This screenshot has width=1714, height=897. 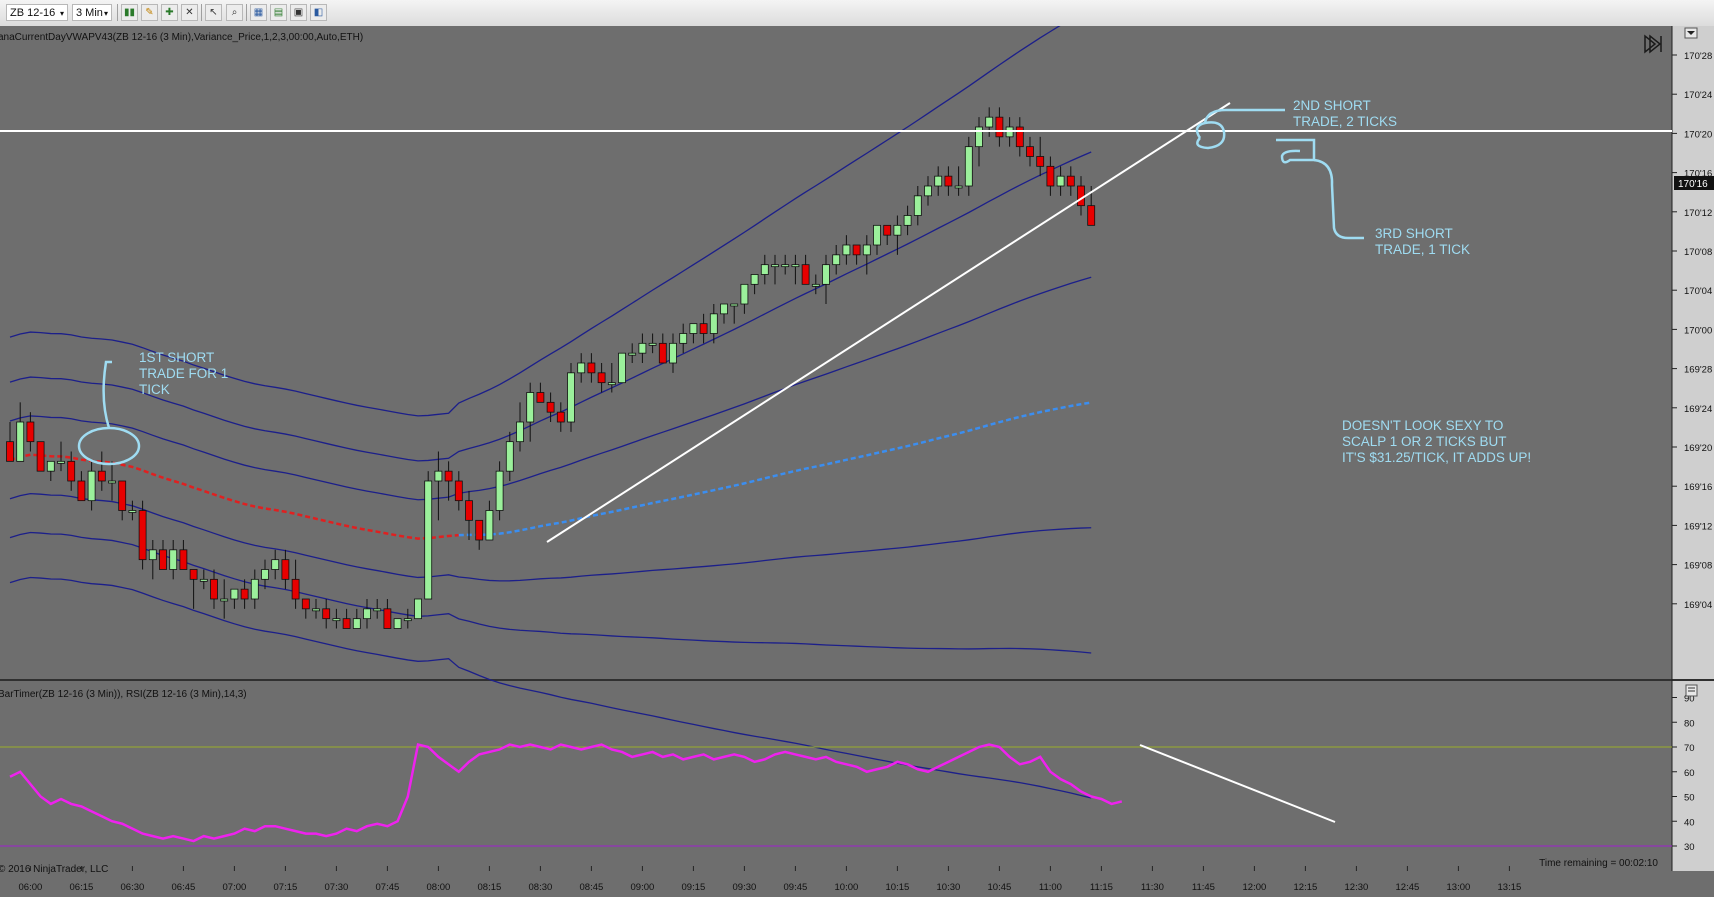 What do you see at coordinates (1691, 690) in the screenshot?
I see `rsi-panel-options-icon` at bounding box center [1691, 690].